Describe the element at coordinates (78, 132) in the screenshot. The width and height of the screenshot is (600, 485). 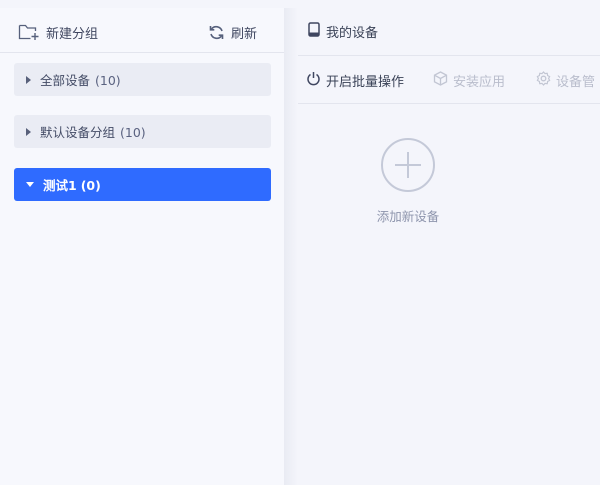
I see `group-label: 默认设备分组` at that location.